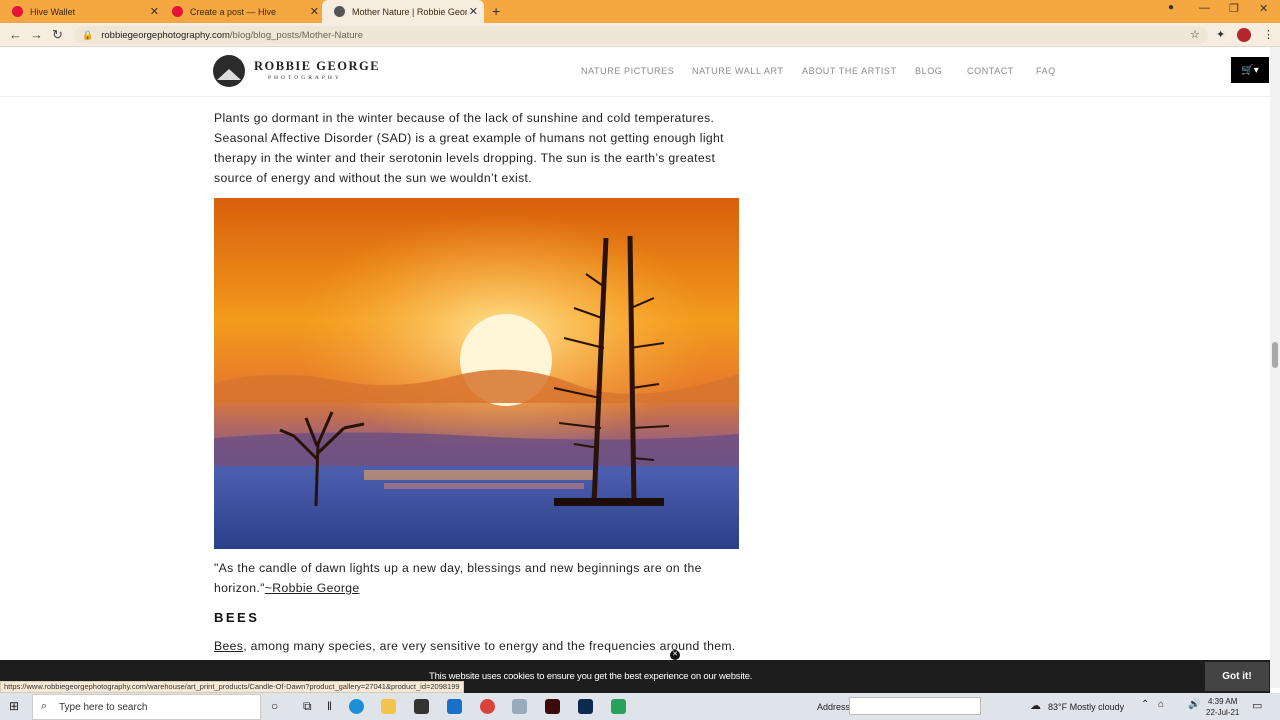 Image resolution: width=1280 pixels, height=720 pixels. I want to click on store-icon, so click(421, 706).